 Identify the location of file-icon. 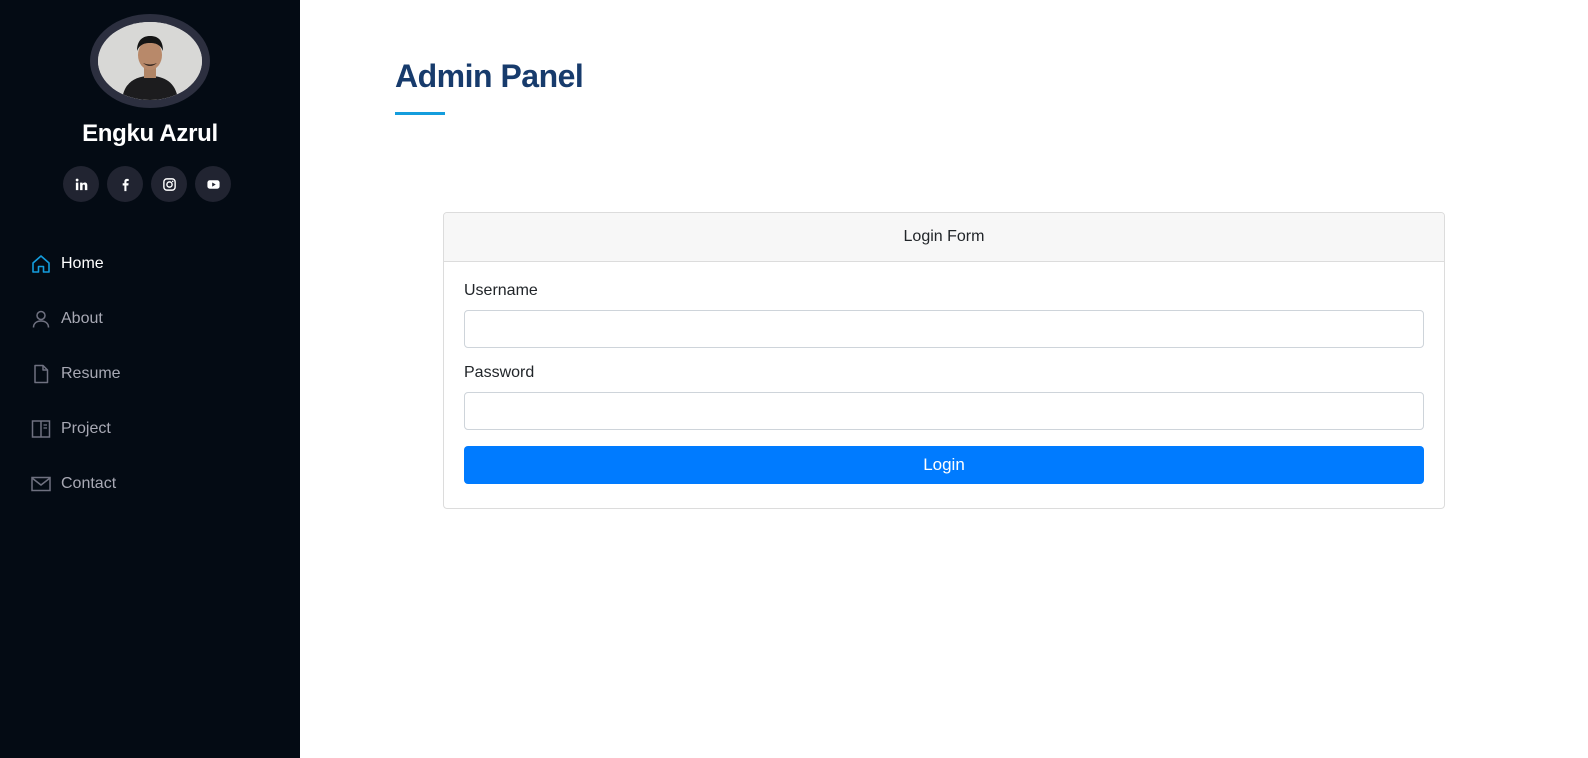
(41, 374).